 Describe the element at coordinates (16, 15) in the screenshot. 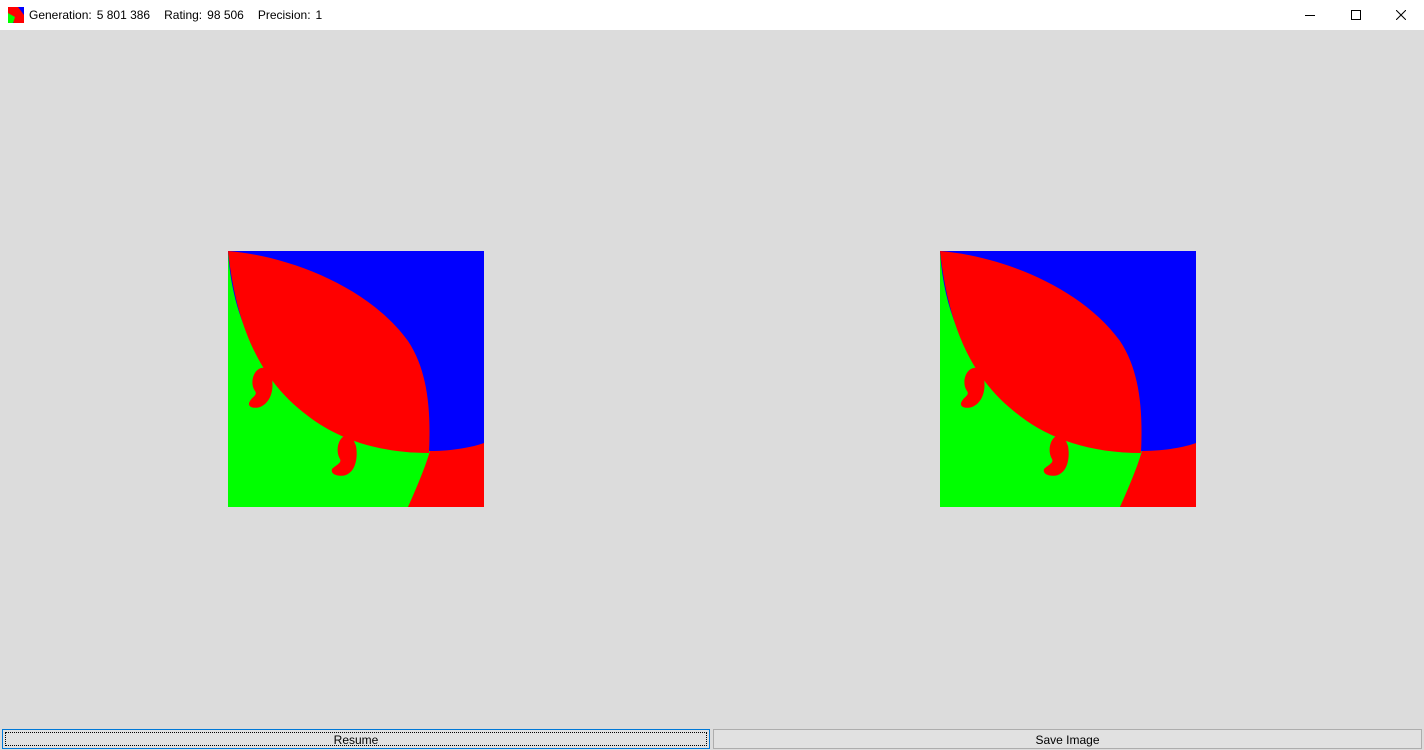

I see `app-icon` at that location.